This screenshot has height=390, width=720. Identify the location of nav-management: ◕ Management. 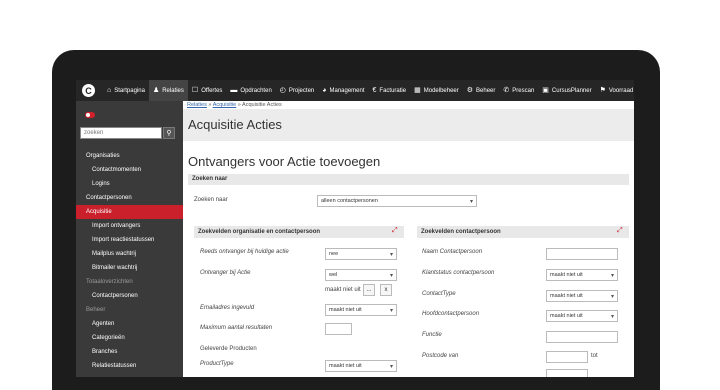
(343, 90).